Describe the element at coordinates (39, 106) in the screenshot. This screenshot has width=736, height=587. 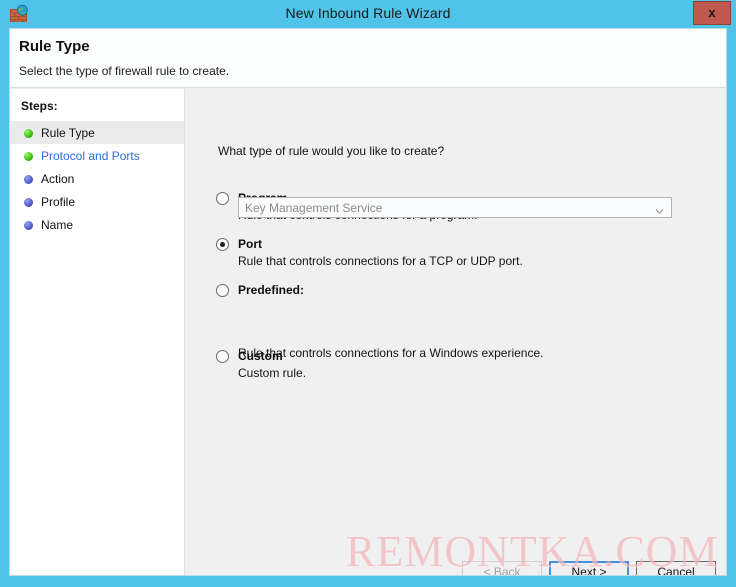
I see `steps-heading: Steps:` at that location.